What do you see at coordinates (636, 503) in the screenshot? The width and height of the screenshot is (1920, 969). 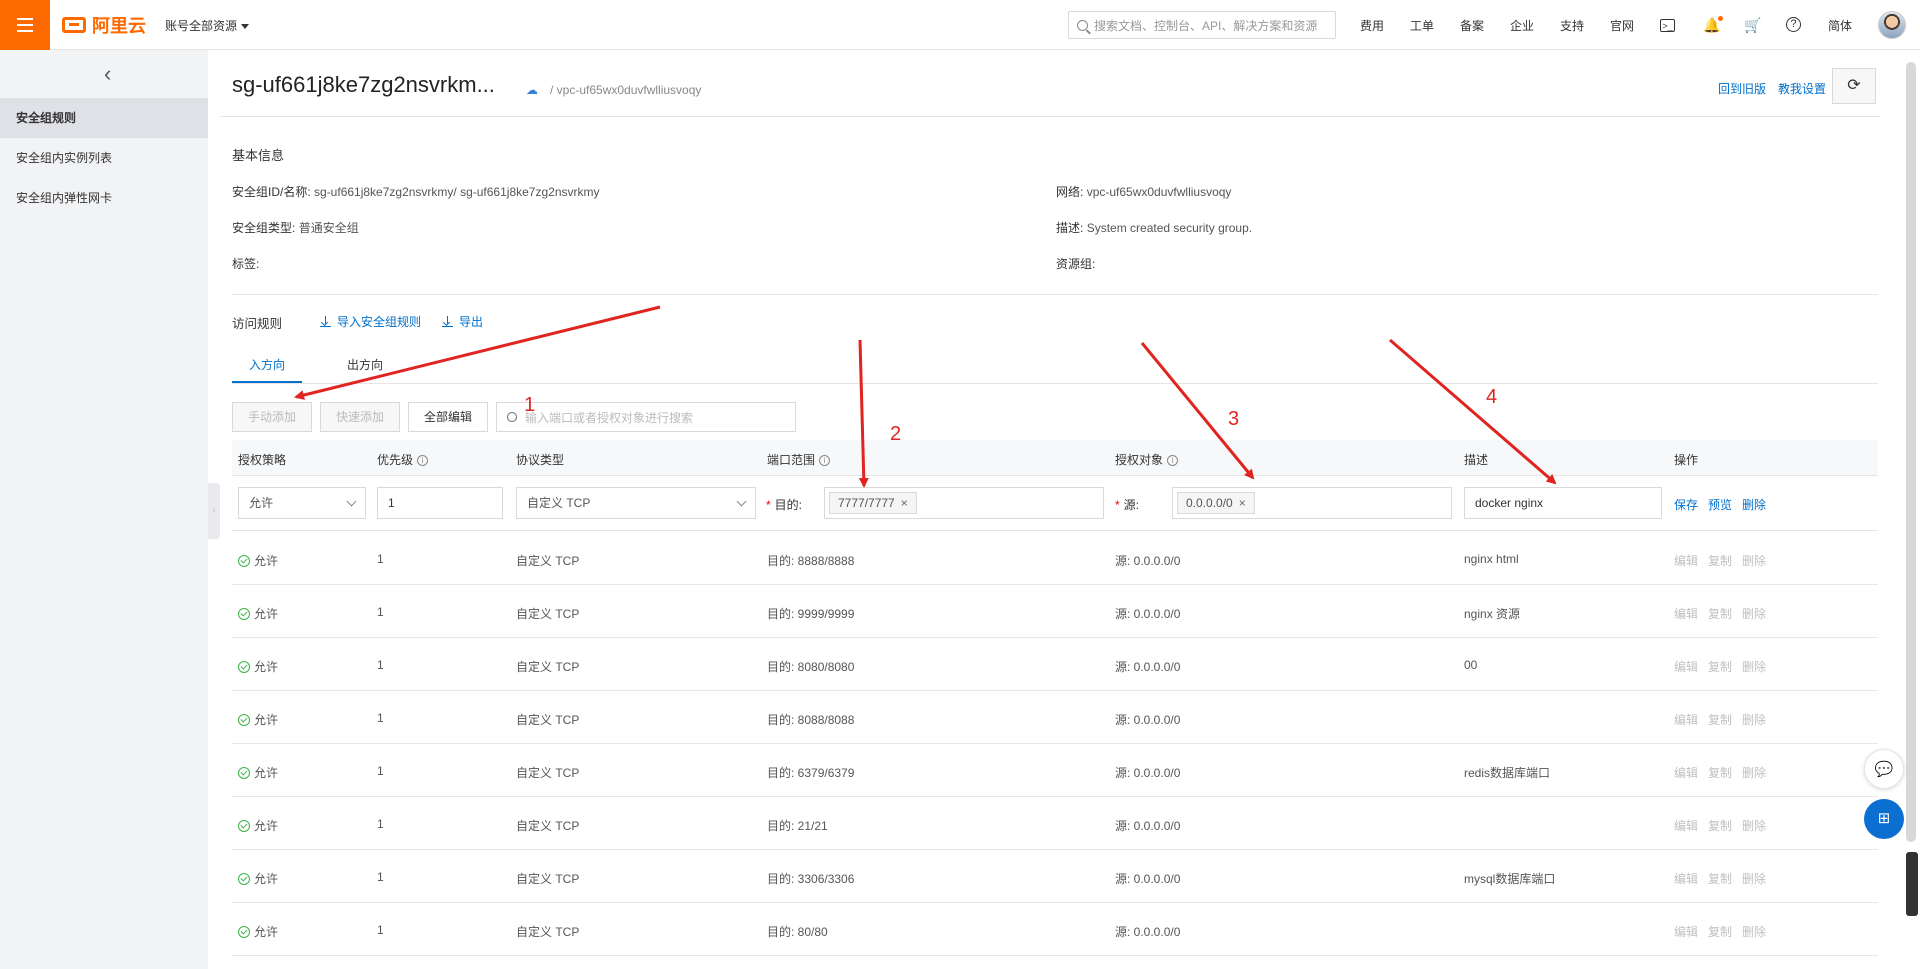 I see `protocol-select: 自定义 TCP` at bounding box center [636, 503].